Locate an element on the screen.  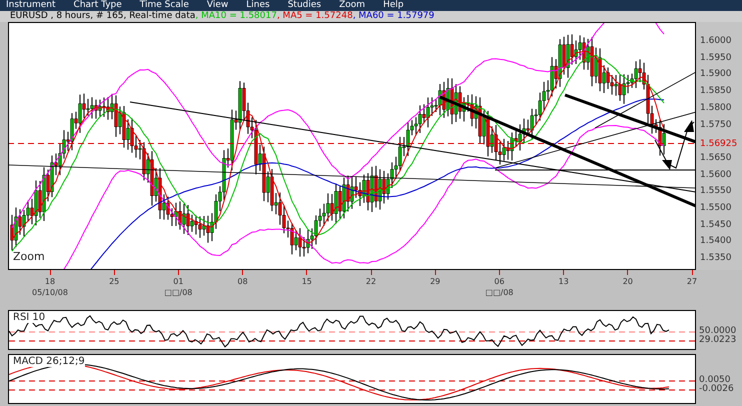
price-axis-label: 1.5750 is located at coordinates (716, 124).